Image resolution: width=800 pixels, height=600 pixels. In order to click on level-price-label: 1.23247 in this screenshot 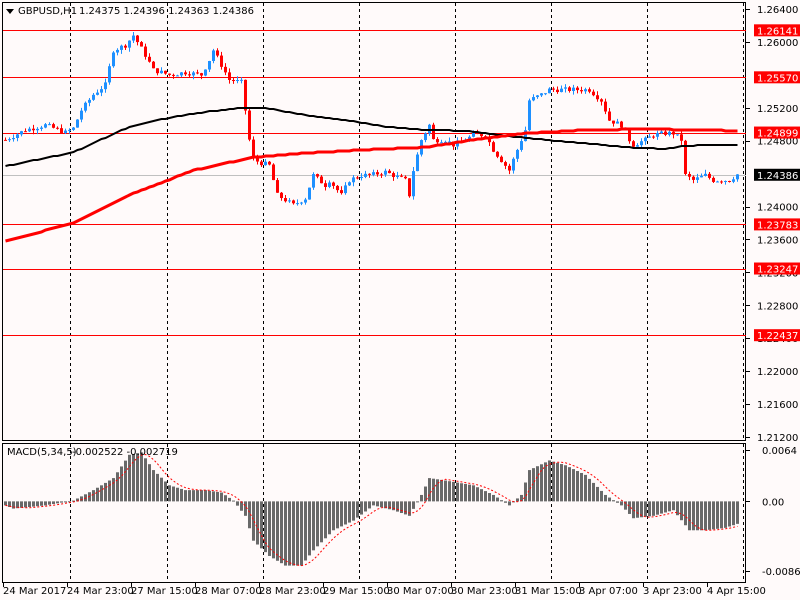, I will do `click(777, 270)`.